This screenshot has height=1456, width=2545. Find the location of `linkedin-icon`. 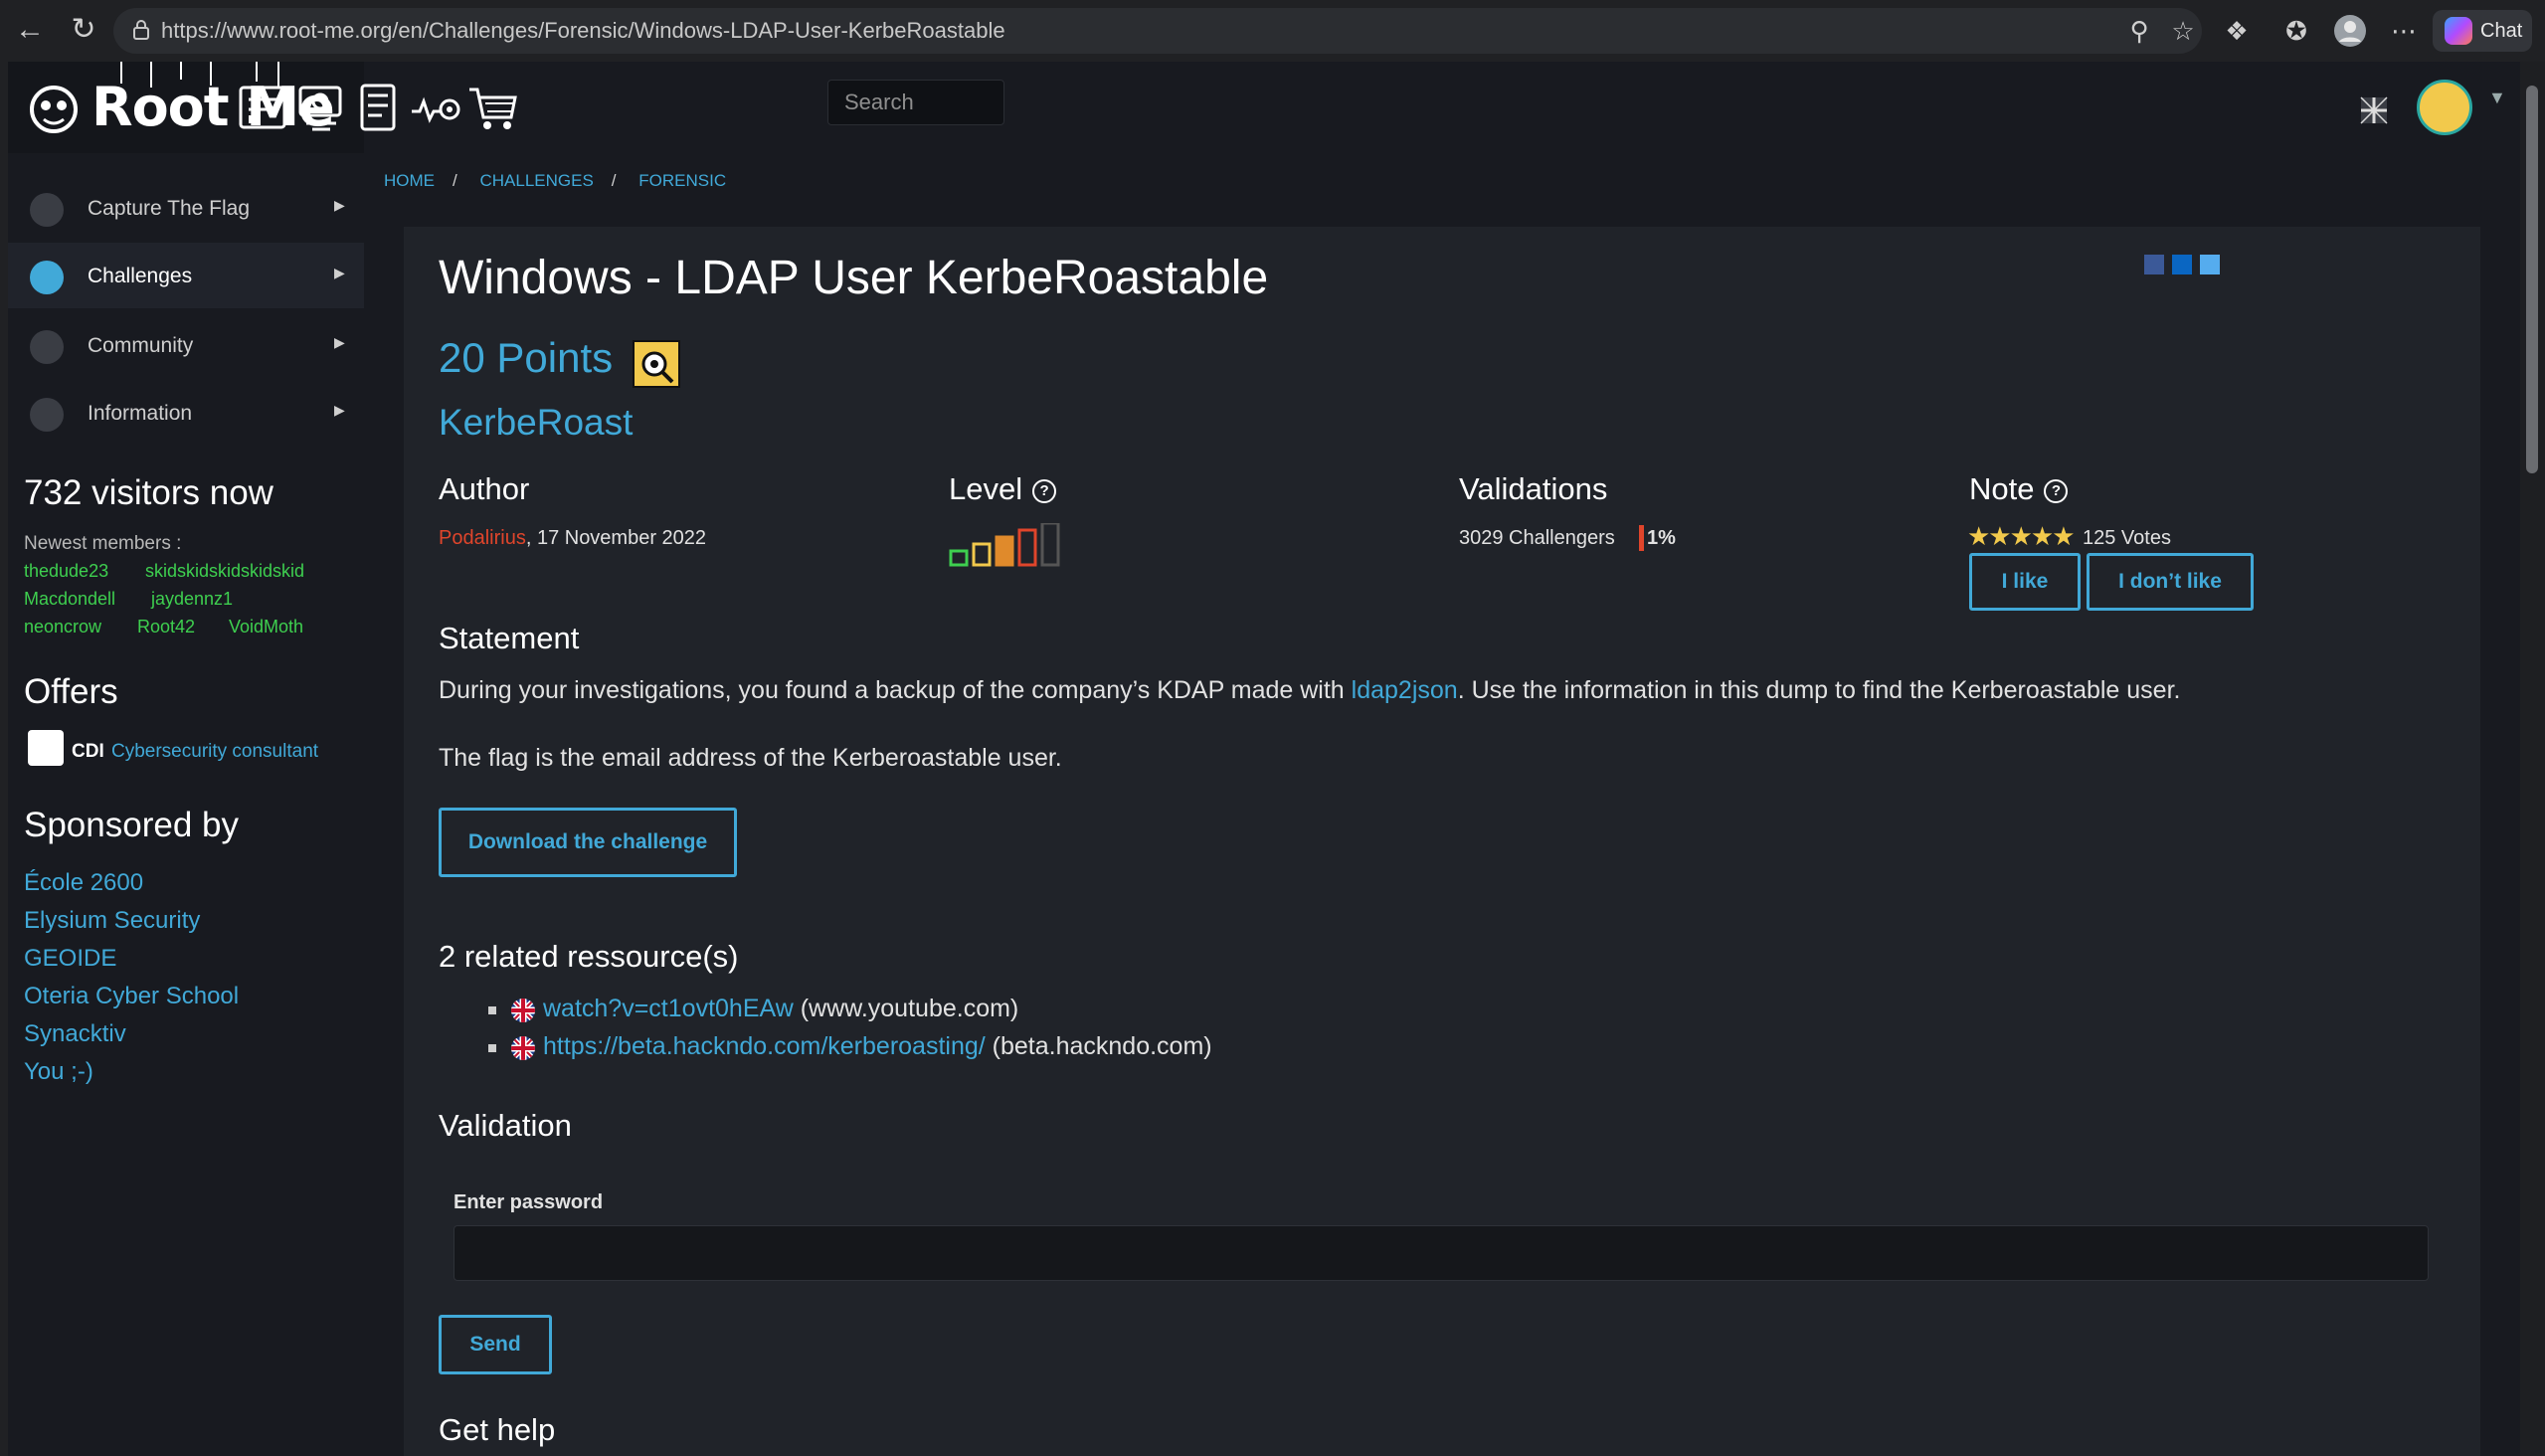

linkedin-icon is located at coordinates (2182, 264).